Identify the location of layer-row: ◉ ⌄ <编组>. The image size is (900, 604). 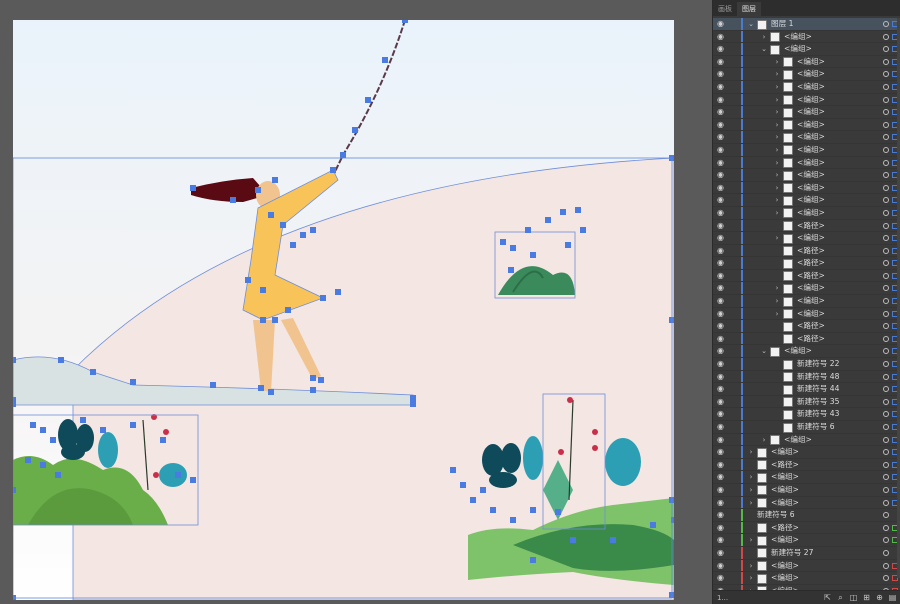
(806, 49).